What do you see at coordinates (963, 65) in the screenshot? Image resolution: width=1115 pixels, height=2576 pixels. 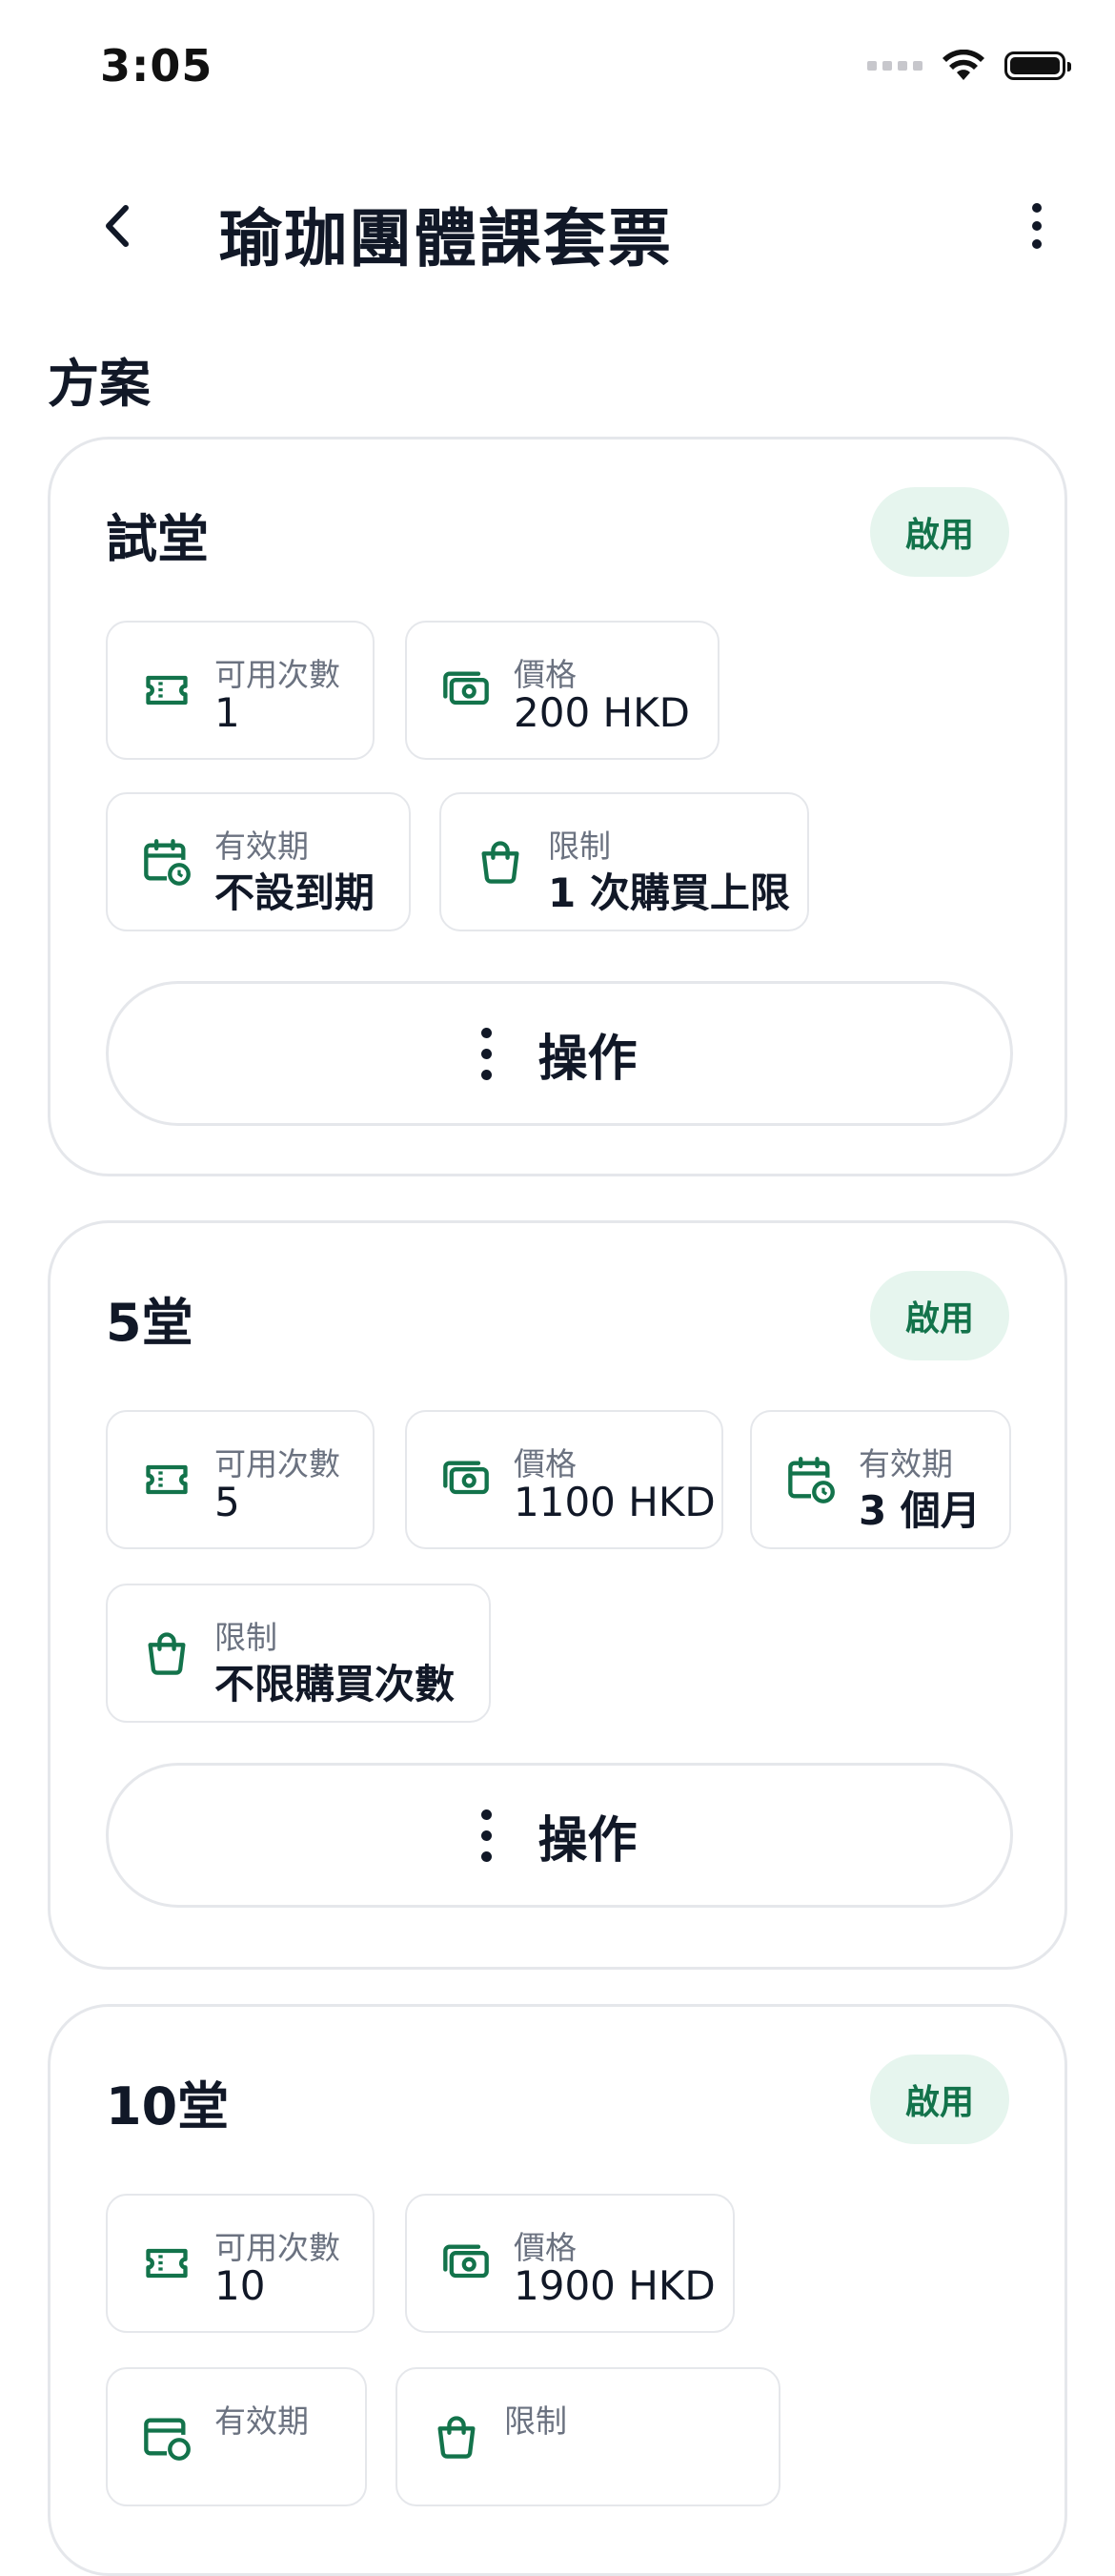 I see `wifi-icon` at bounding box center [963, 65].